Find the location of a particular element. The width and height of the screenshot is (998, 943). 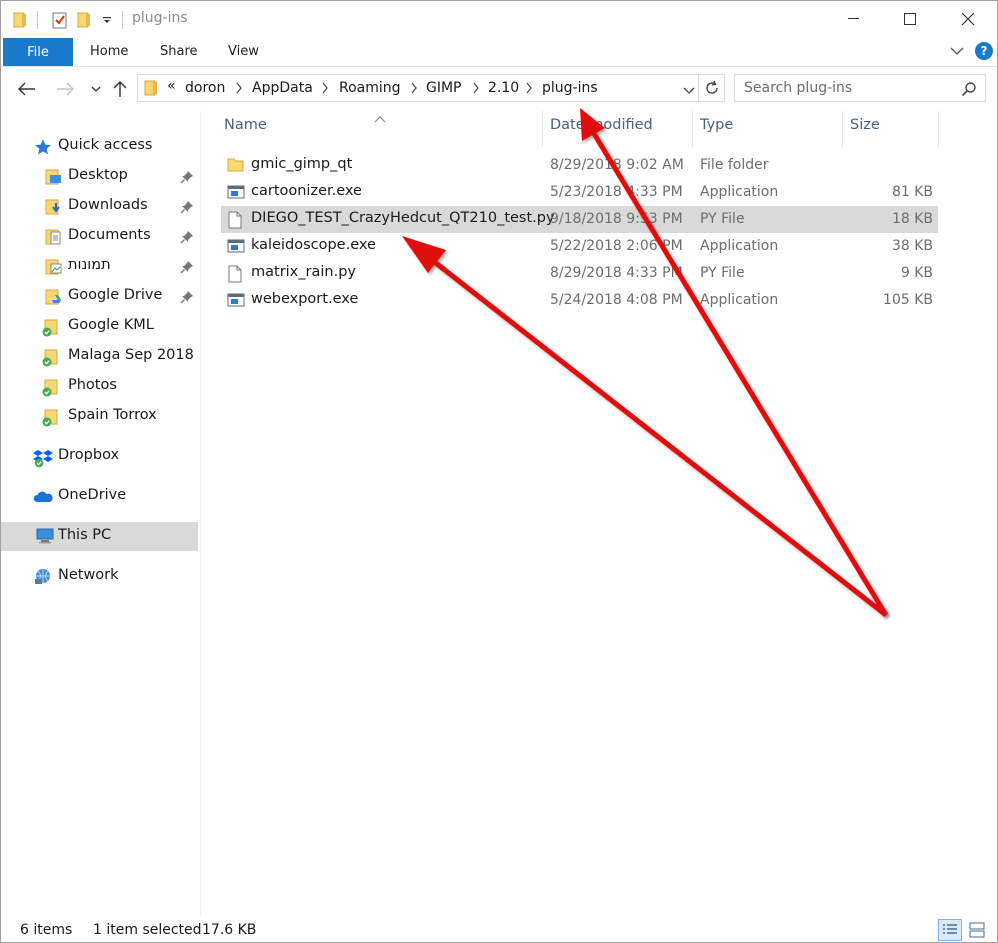

file-date: 5/23/2018 4:33 PM is located at coordinates (616, 192).